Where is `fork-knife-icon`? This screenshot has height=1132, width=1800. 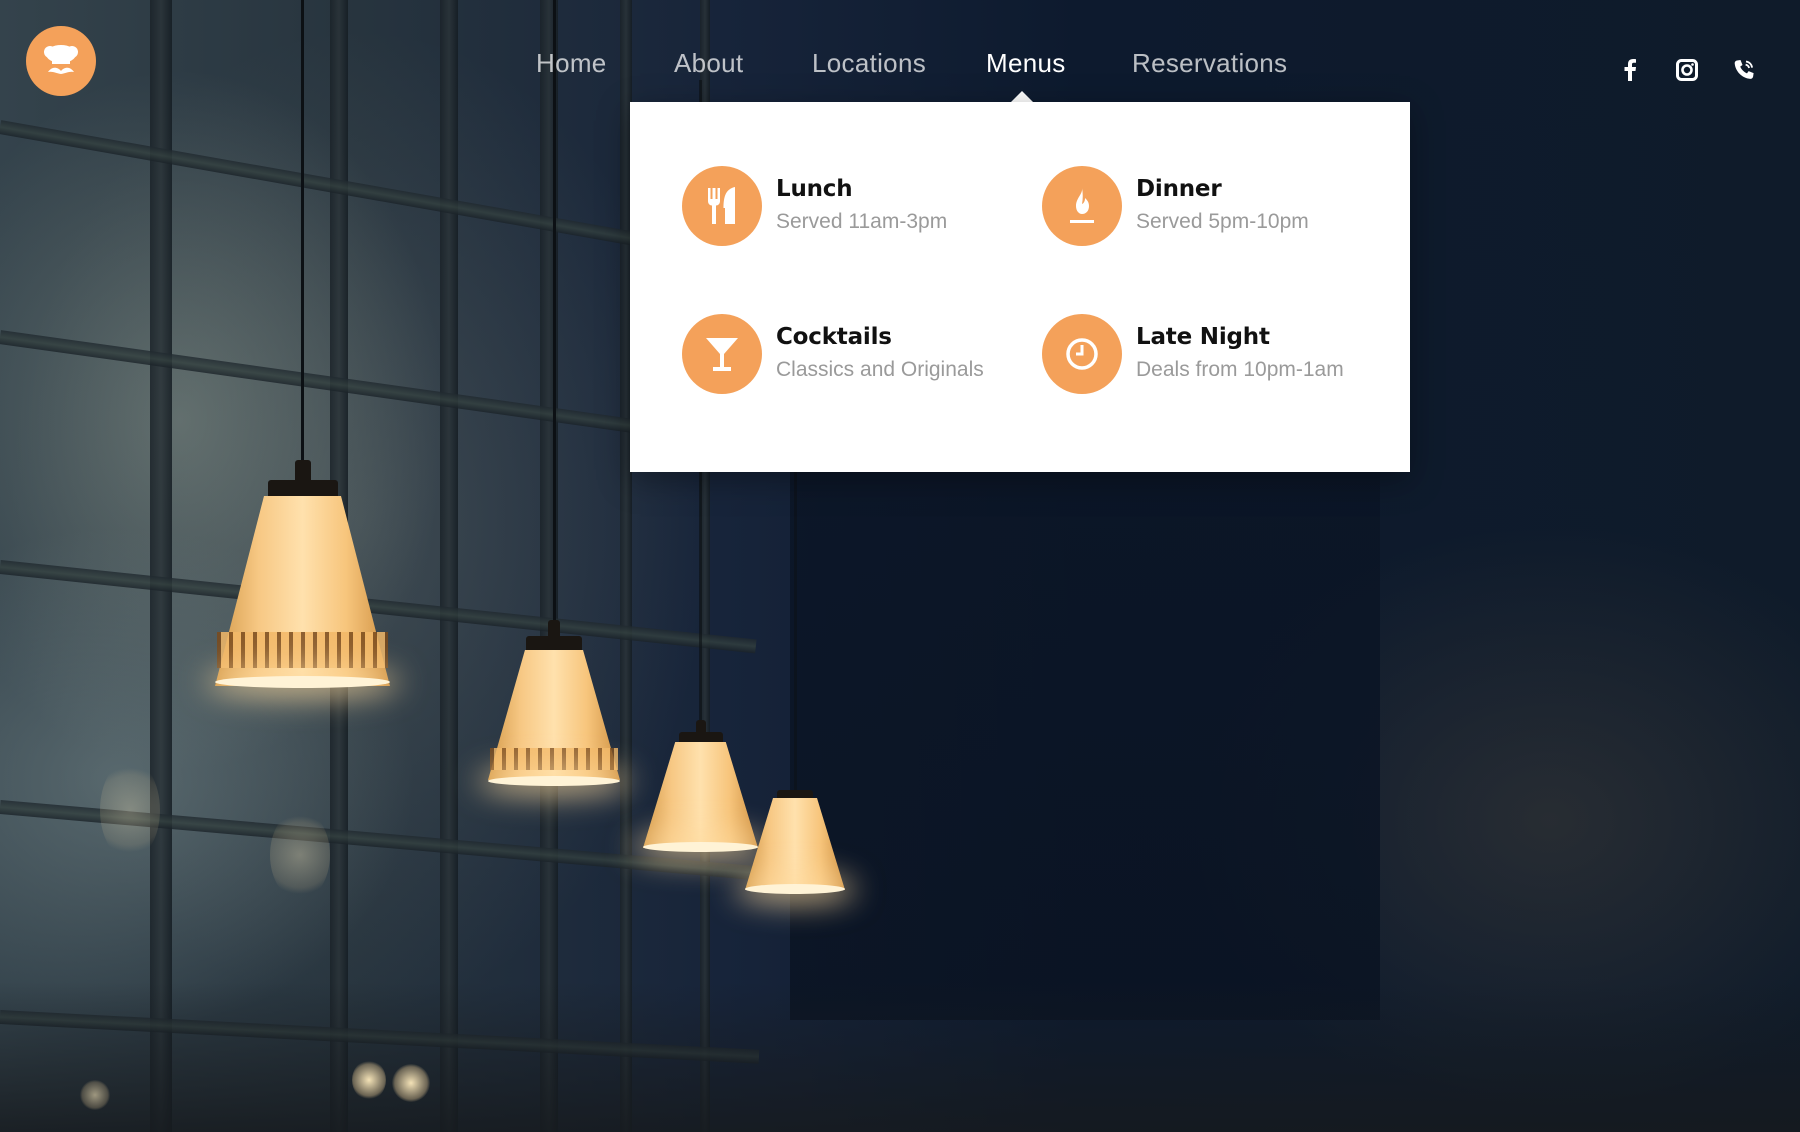 fork-knife-icon is located at coordinates (721, 205).